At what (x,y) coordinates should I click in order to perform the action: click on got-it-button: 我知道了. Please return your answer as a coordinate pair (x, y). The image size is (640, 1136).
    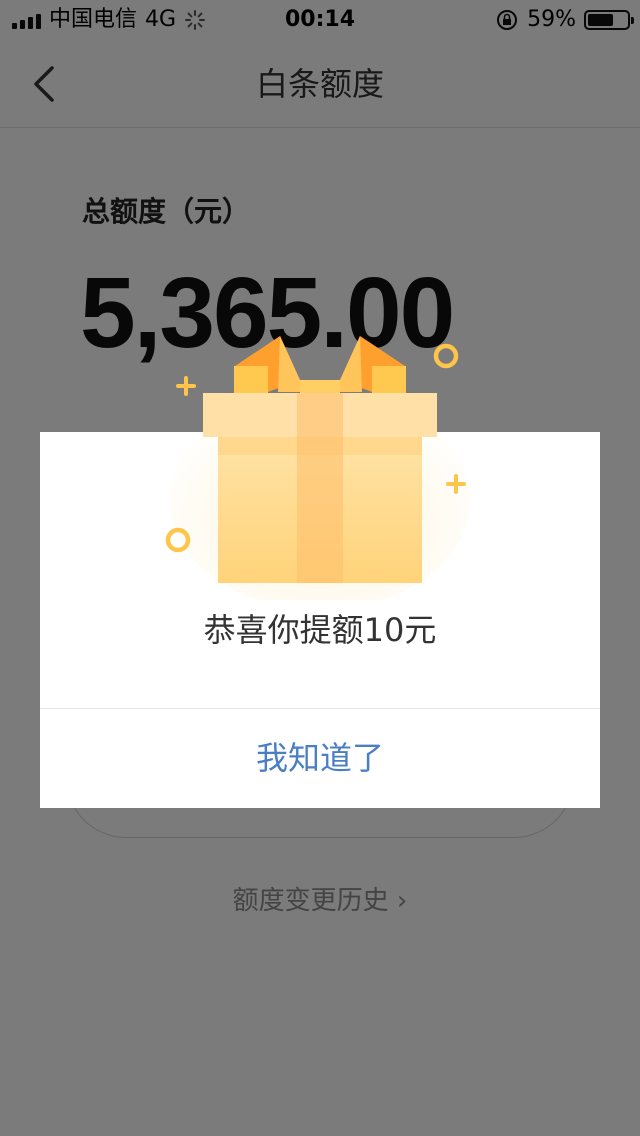
    Looking at the image, I should click on (320, 758).